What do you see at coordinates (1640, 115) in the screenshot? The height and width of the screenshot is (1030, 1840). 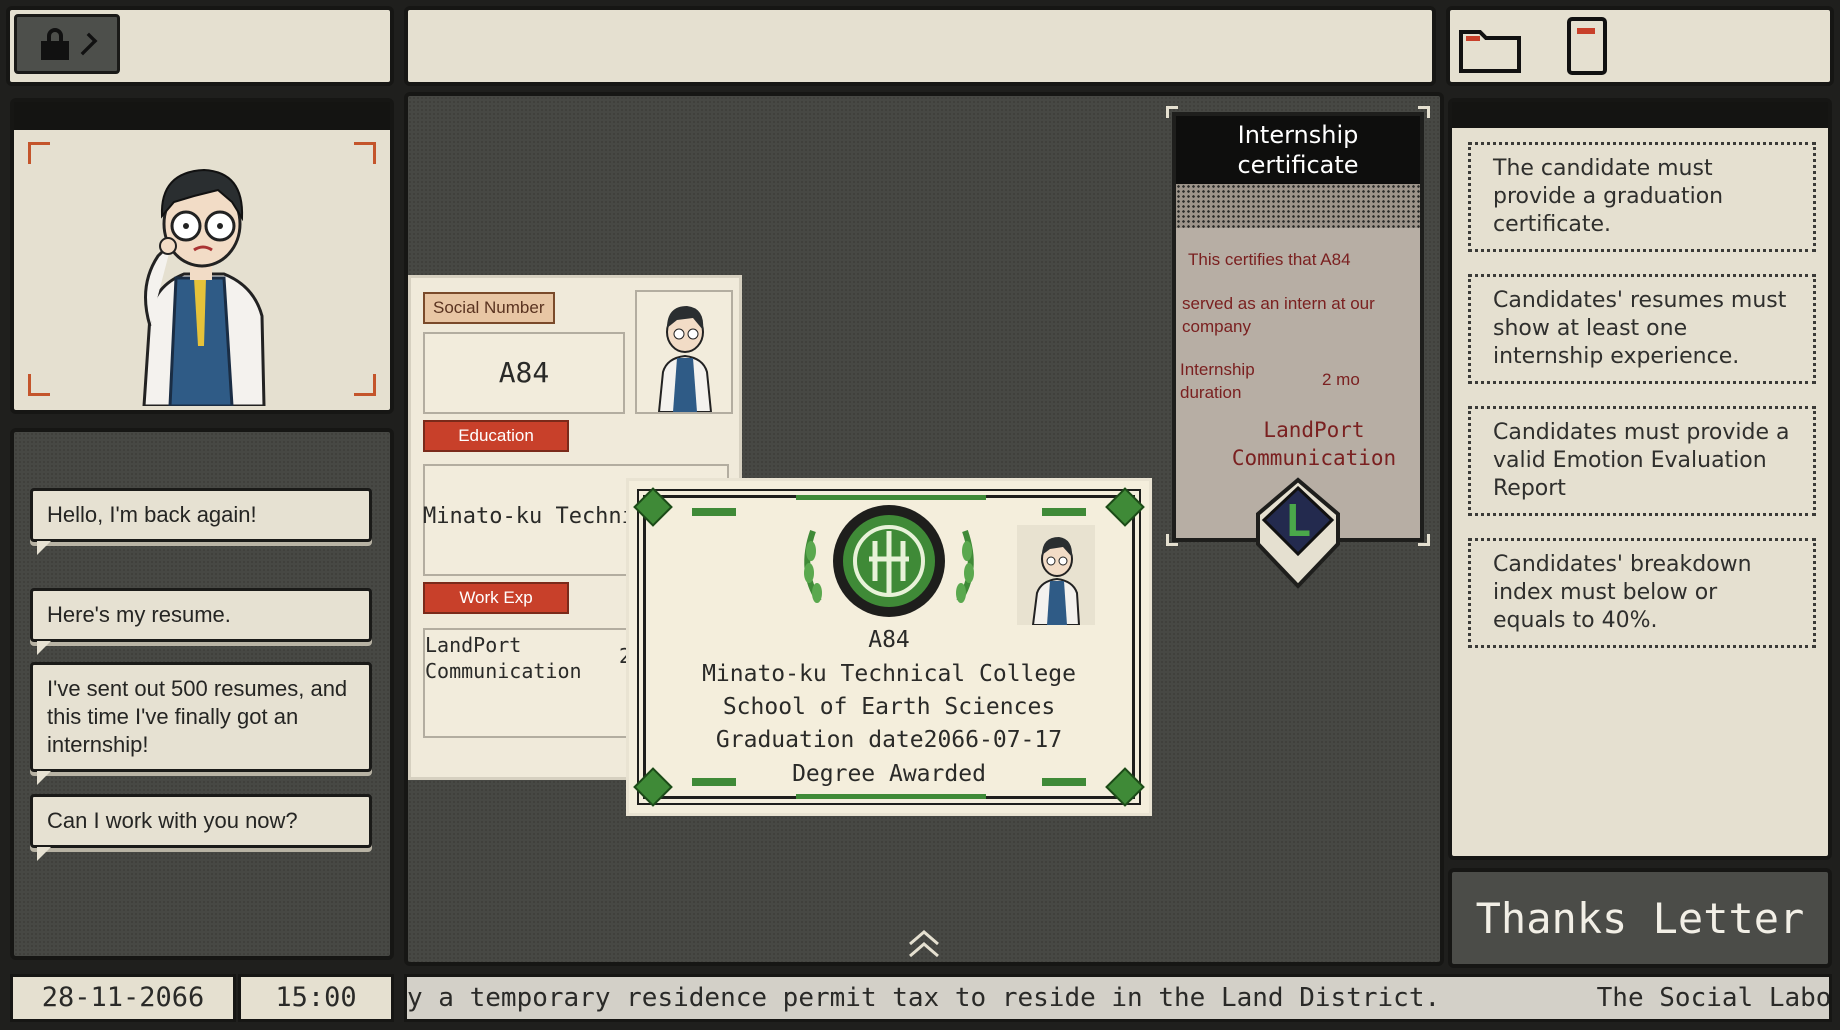 I see `rules-header-bar` at bounding box center [1640, 115].